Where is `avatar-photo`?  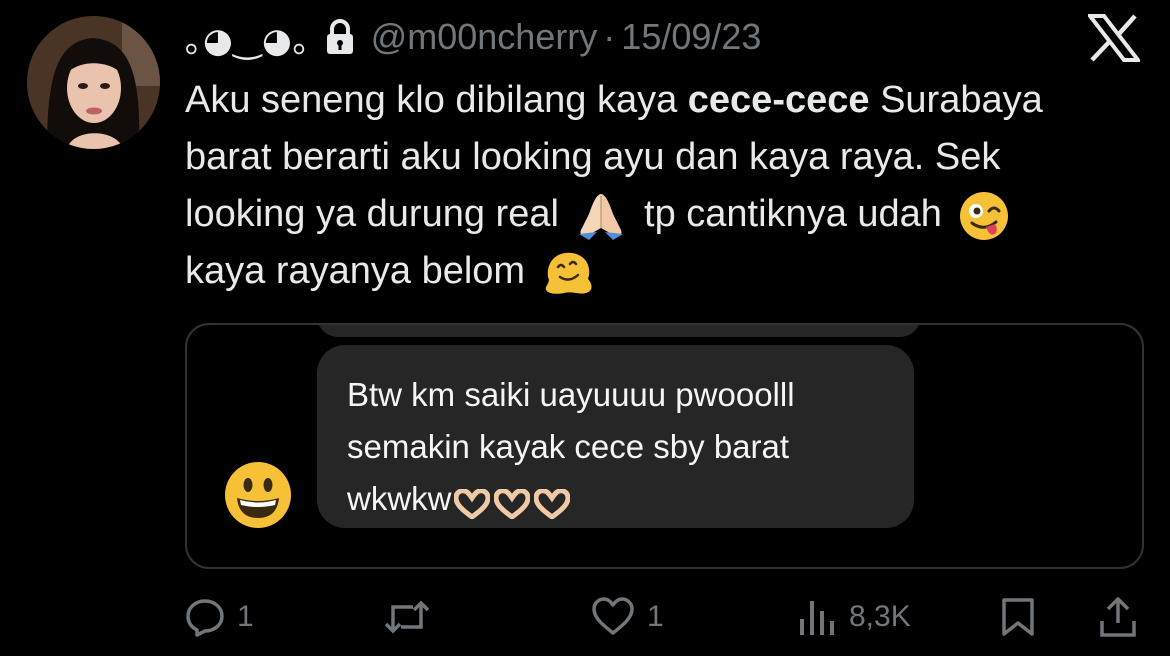
avatar-photo is located at coordinates (93, 82).